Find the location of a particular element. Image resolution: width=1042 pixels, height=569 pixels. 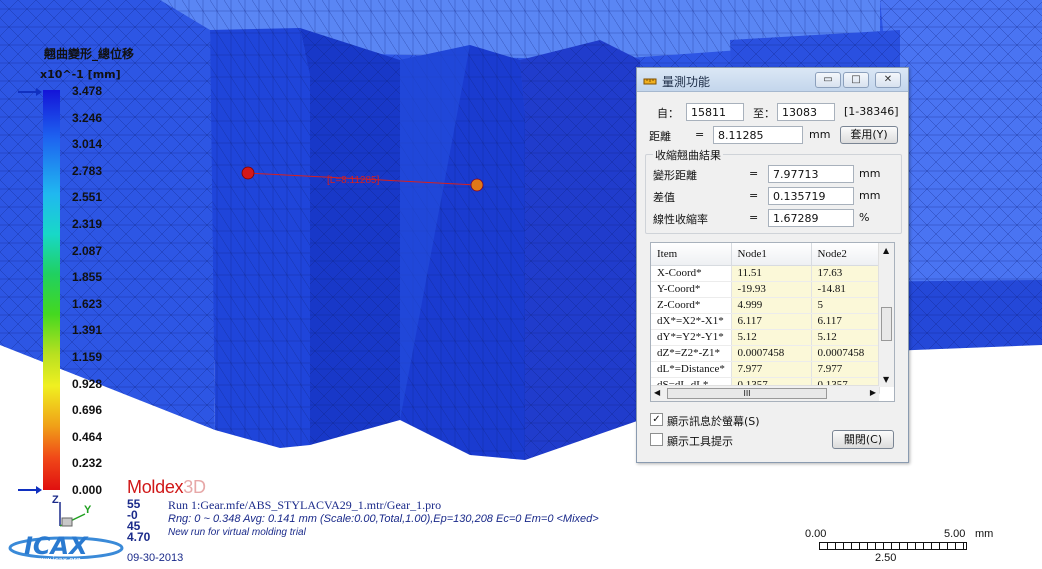

table-cell: -19.93 is located at coordinates (771, 289).